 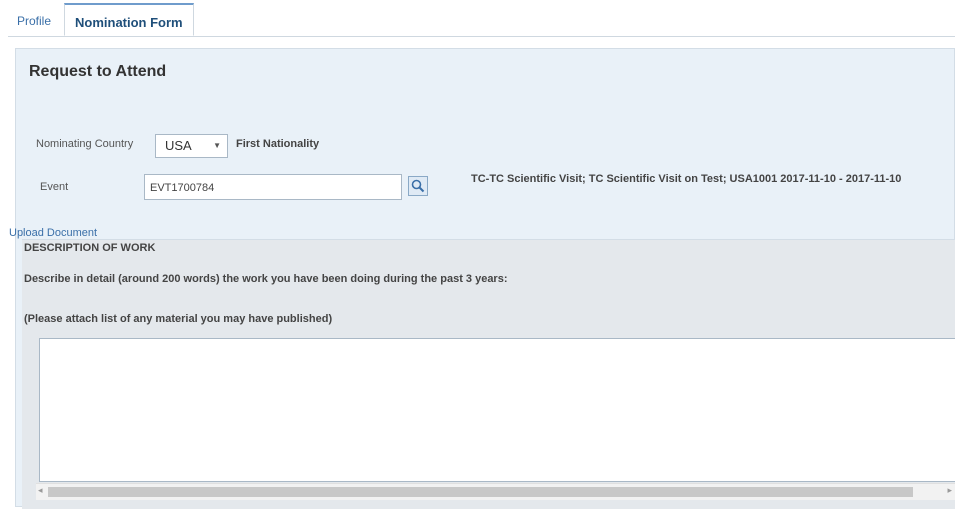 What do you see at coordinates (273, 187) in the screenshot?
I see `event-input: EVT1700784` at bounding box center [273, 187].